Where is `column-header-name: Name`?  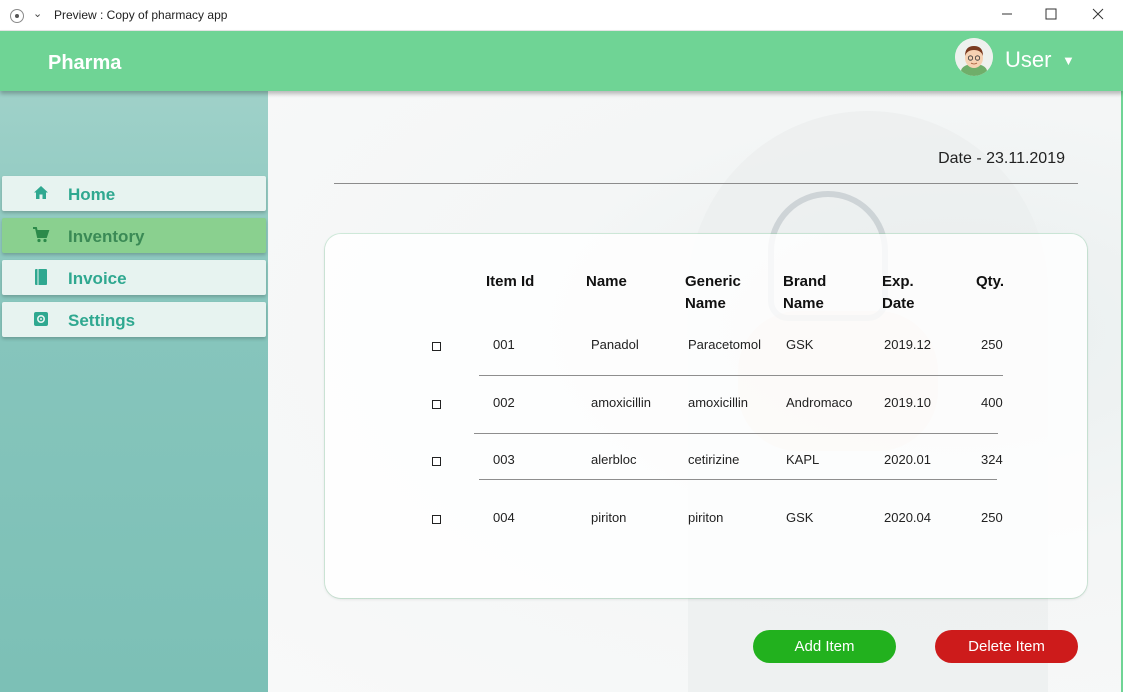 column-header-name: Name is located at coordinates (606, 281).